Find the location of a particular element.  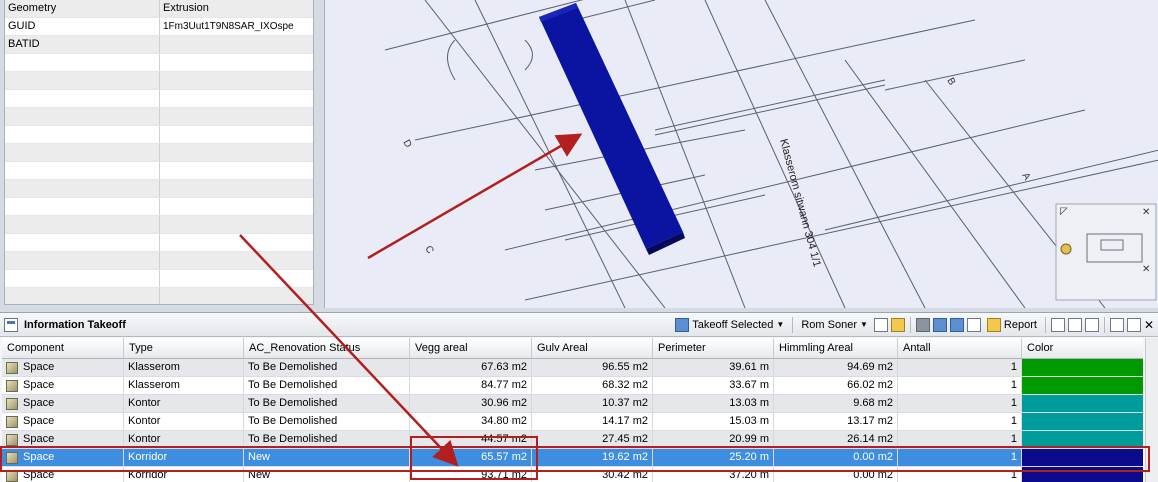

cell-vegg: 84.77 m2 is located at coordinates (471, 385).